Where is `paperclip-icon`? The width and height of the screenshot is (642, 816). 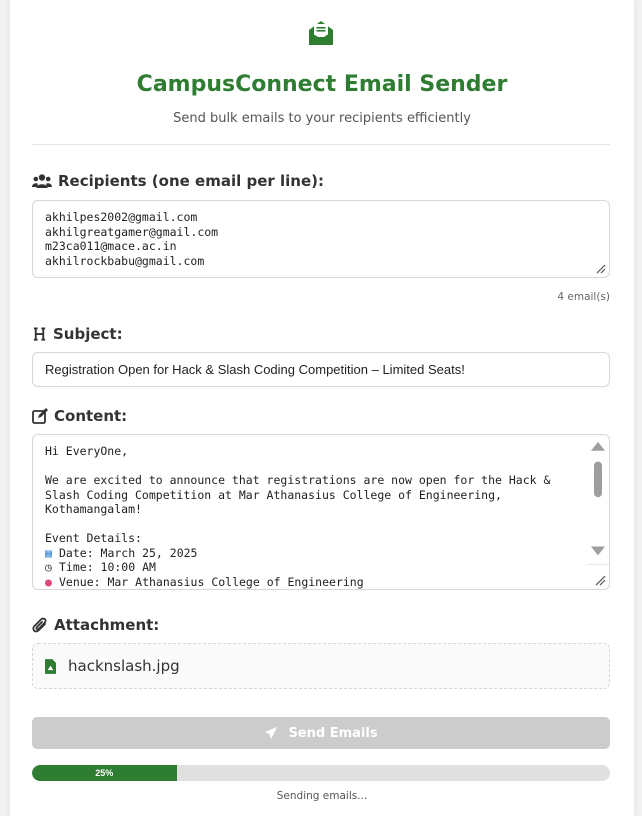
paperclip-icon is located at coordinates (39, 625).